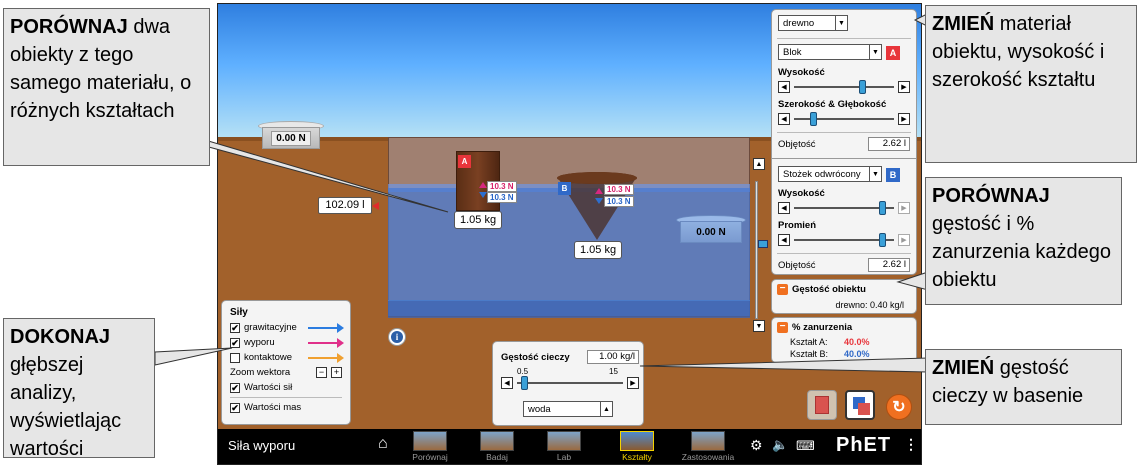 The width and height of the screenshot is (1140, 468). Describe the element at coordinates (1023, 387) in the screenshot. I see `callout-change-fluid: ZMIEŃ gęstość cieczy w basenie` at that location.